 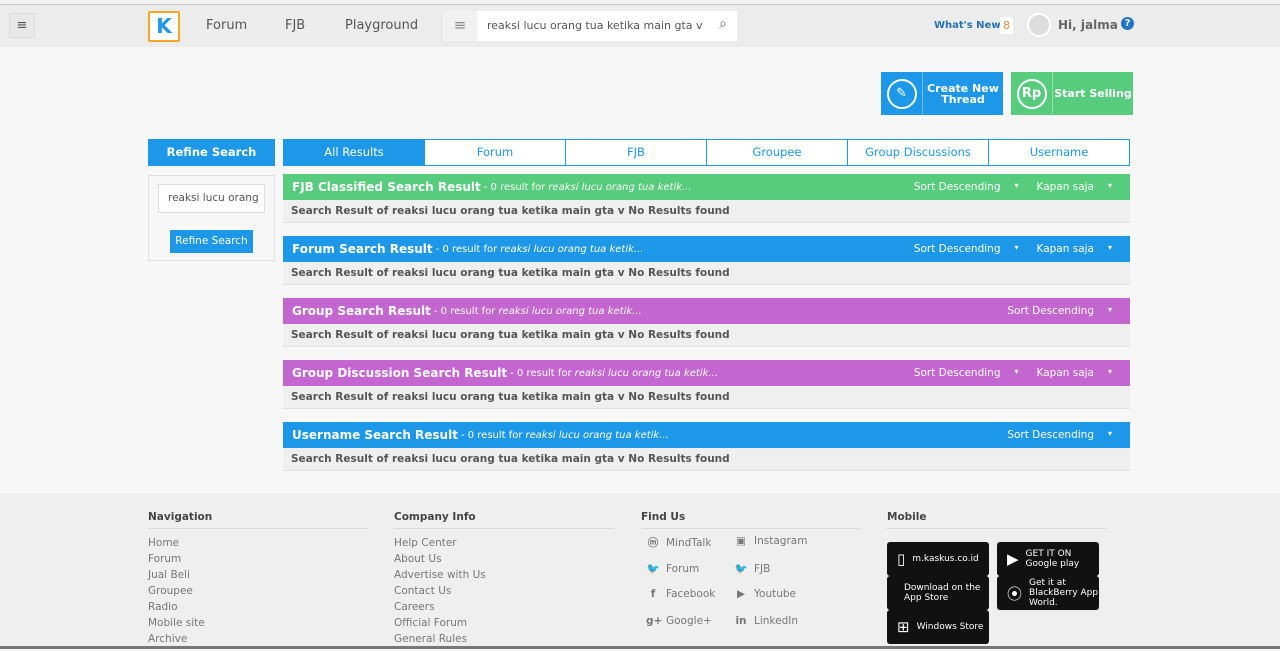 I want to click on footer-link: Forum, so click(x=258, y=559).